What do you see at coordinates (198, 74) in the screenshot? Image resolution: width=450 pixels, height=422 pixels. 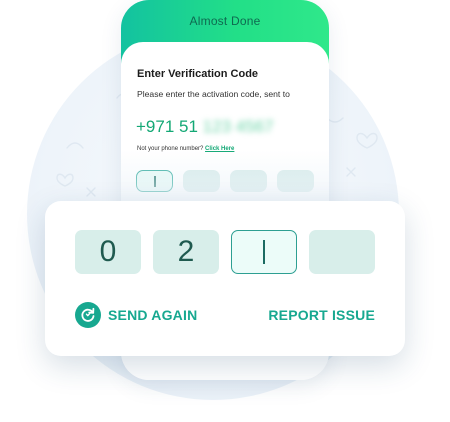 I see `verification-heading: Enter Verification Code` at bounding box center [198, 74].